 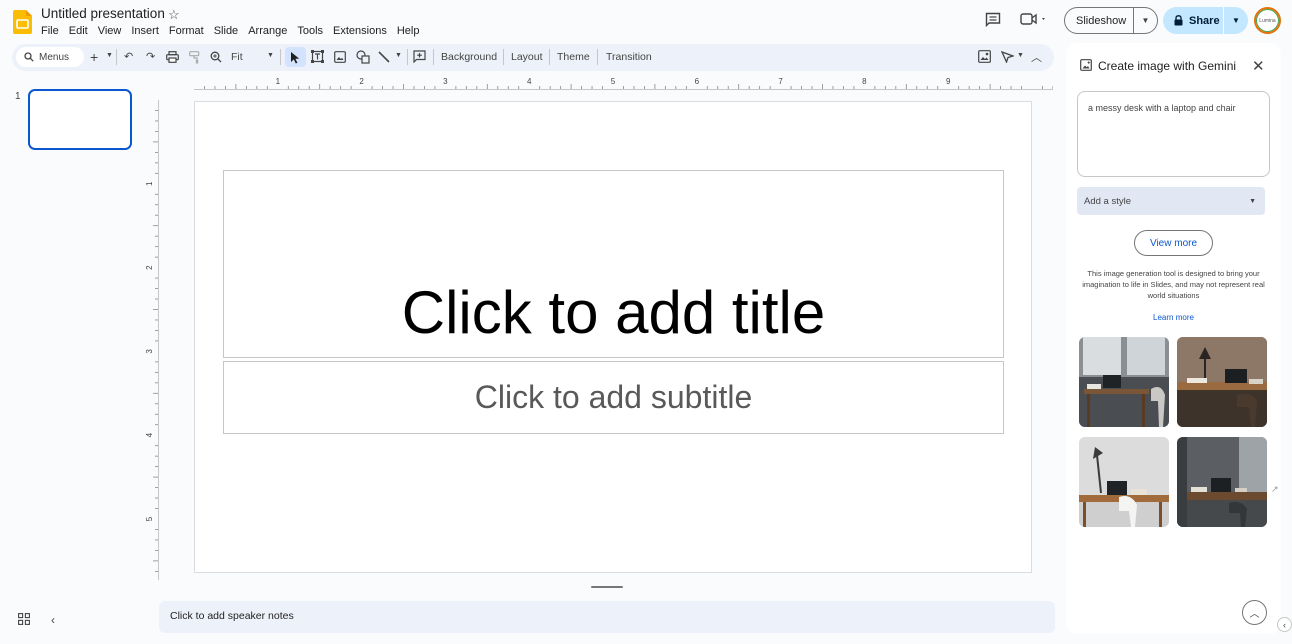 I want to click on style-select: Add a style ▼, so click(x=1171, y=201).